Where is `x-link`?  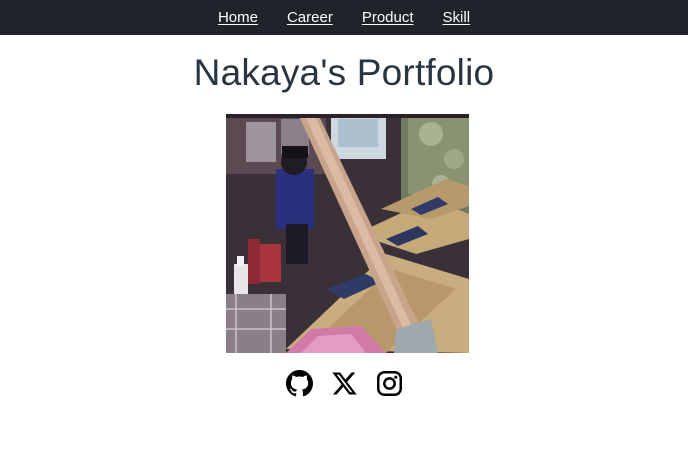 x-link is located at coordinates (344, 383).